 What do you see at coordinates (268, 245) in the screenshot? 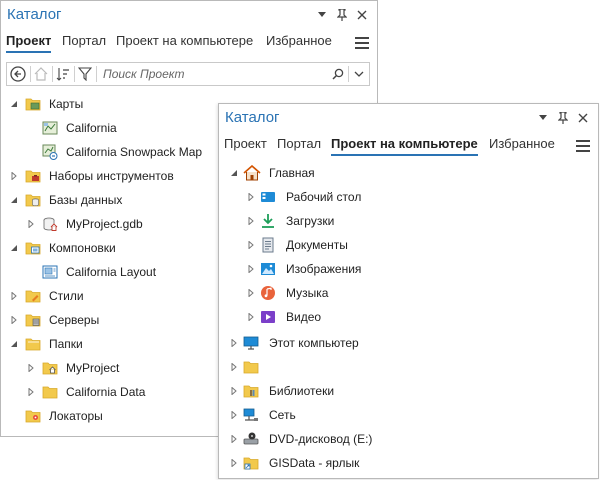
I see `documents-icon` at bounding box center [268, 245].